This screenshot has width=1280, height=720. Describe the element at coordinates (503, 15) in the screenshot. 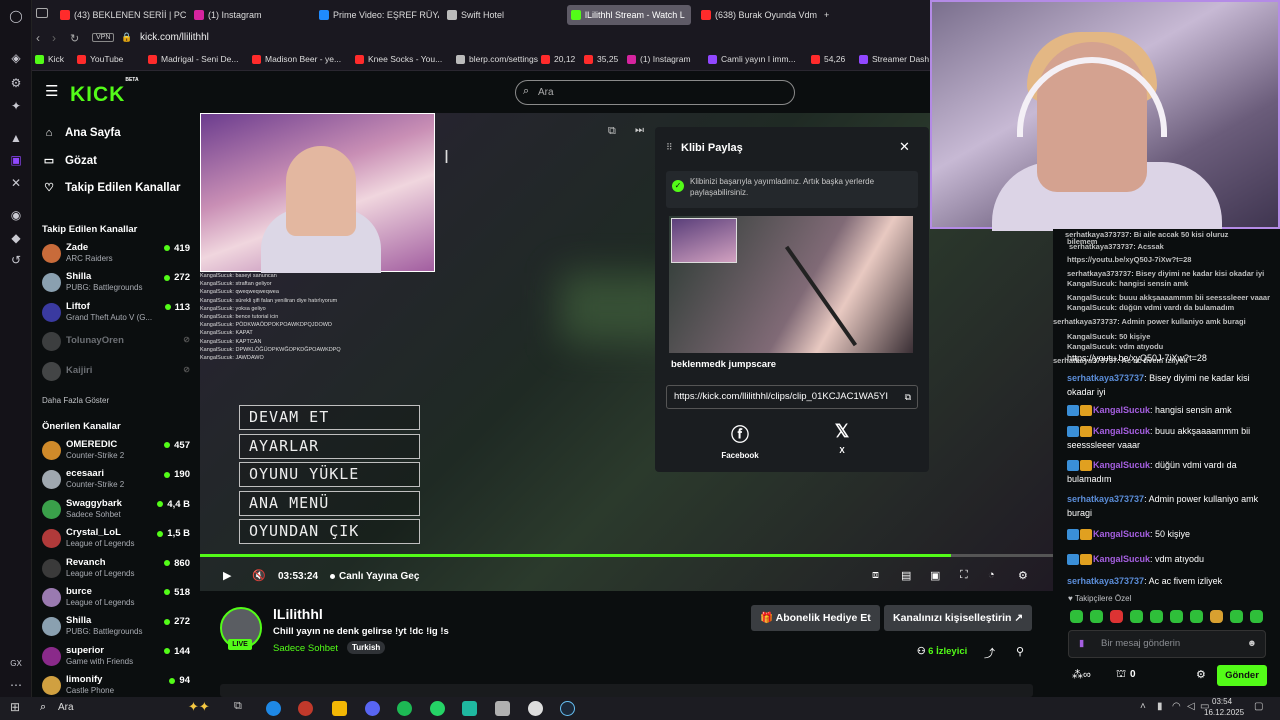

I see `tab-3: Swift Hotel` at that location.